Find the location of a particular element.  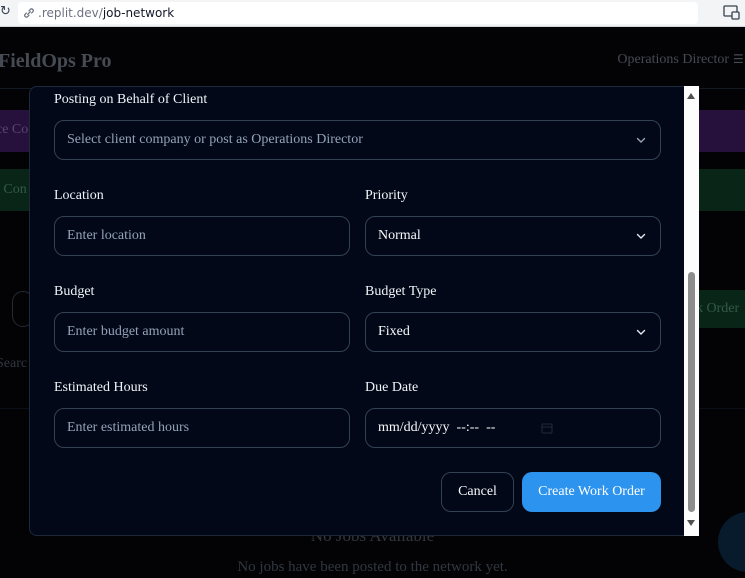

cancel-button: Cancel is located at coordinates (477, 492).